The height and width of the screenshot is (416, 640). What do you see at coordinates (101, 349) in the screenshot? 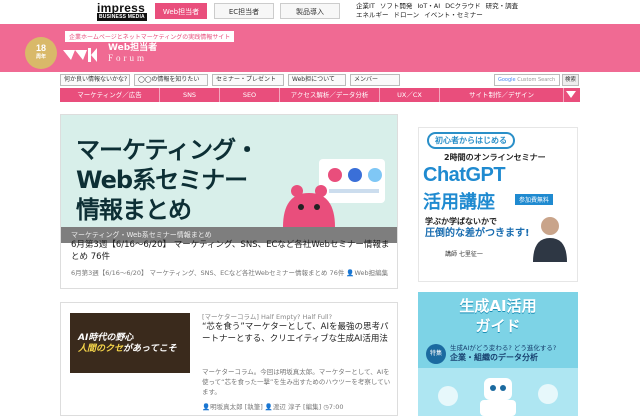
I see `thumb-line2: 人間のクセ` at bounding box center [101, 349].